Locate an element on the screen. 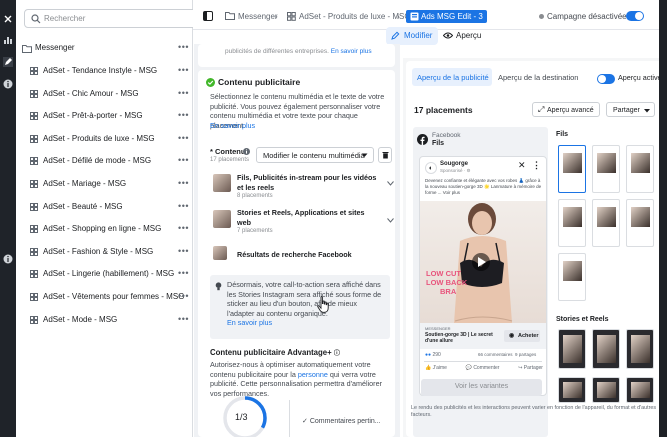 This screenshot has height=437, width=667. tab-ad-preview: Aperçu de la publicité is located at coordinates (452, 77).